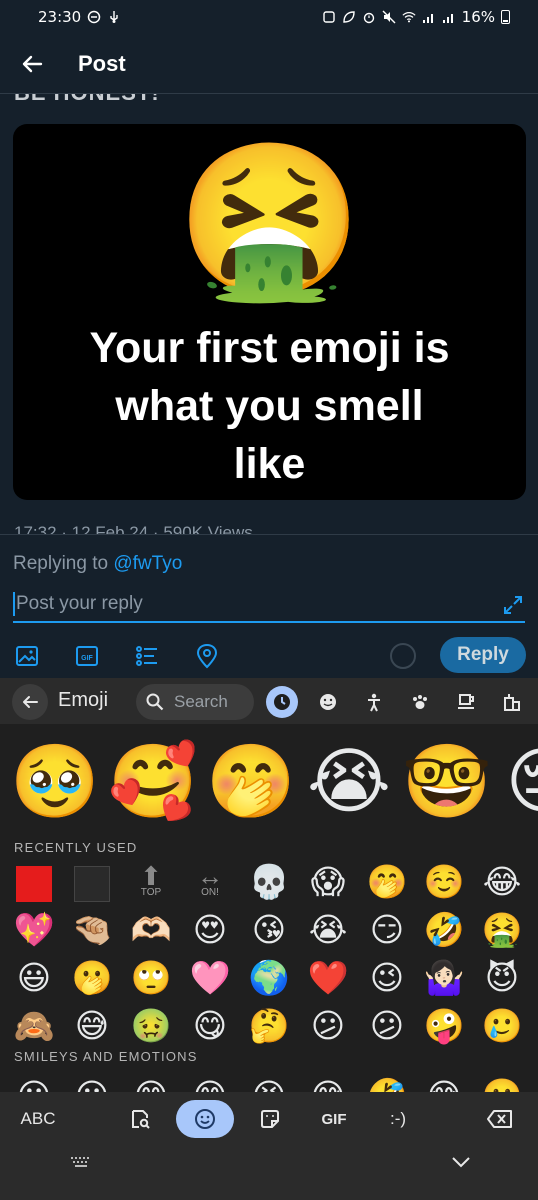  Describe the element at coordinates (269, 464) in the screenshot. I see `caption-line-3: like` at that location.